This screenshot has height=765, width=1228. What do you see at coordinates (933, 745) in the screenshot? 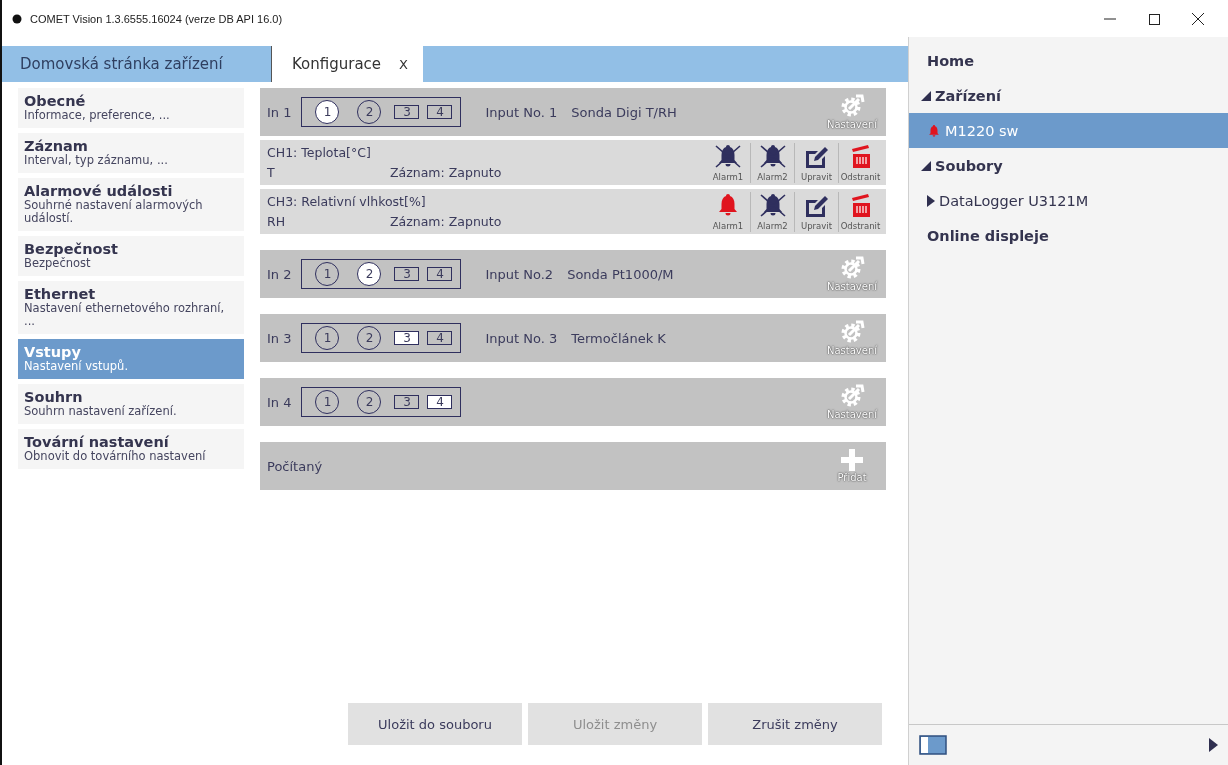
I see `panel-toggle-icon` at bounding box center [933, 745].